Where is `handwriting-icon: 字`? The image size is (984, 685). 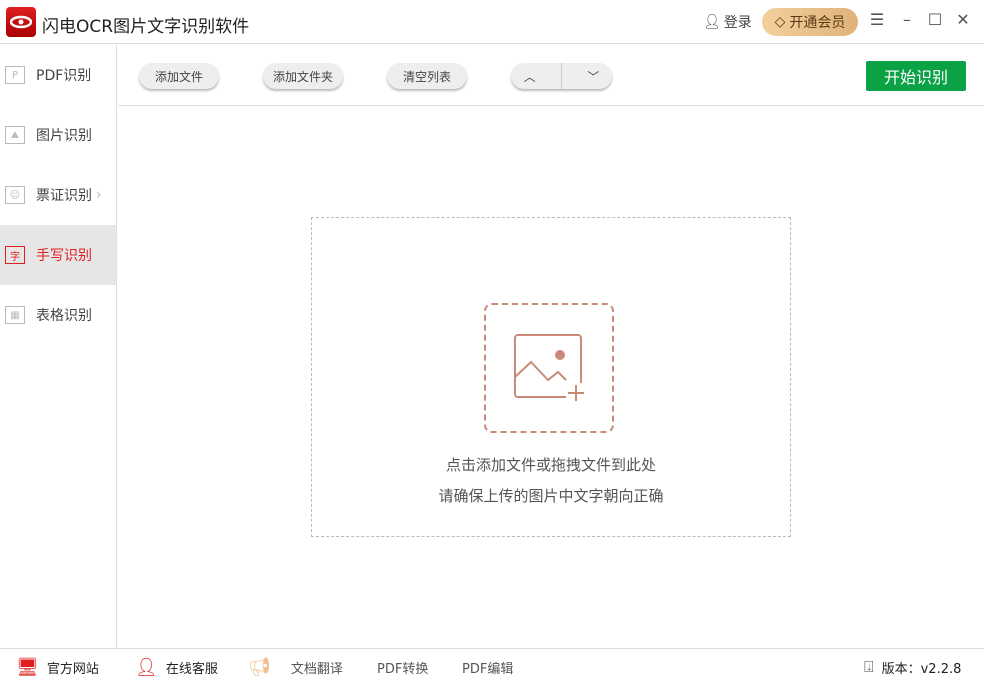 handwriting-icon: 字 is located at coordinates (15, 255).